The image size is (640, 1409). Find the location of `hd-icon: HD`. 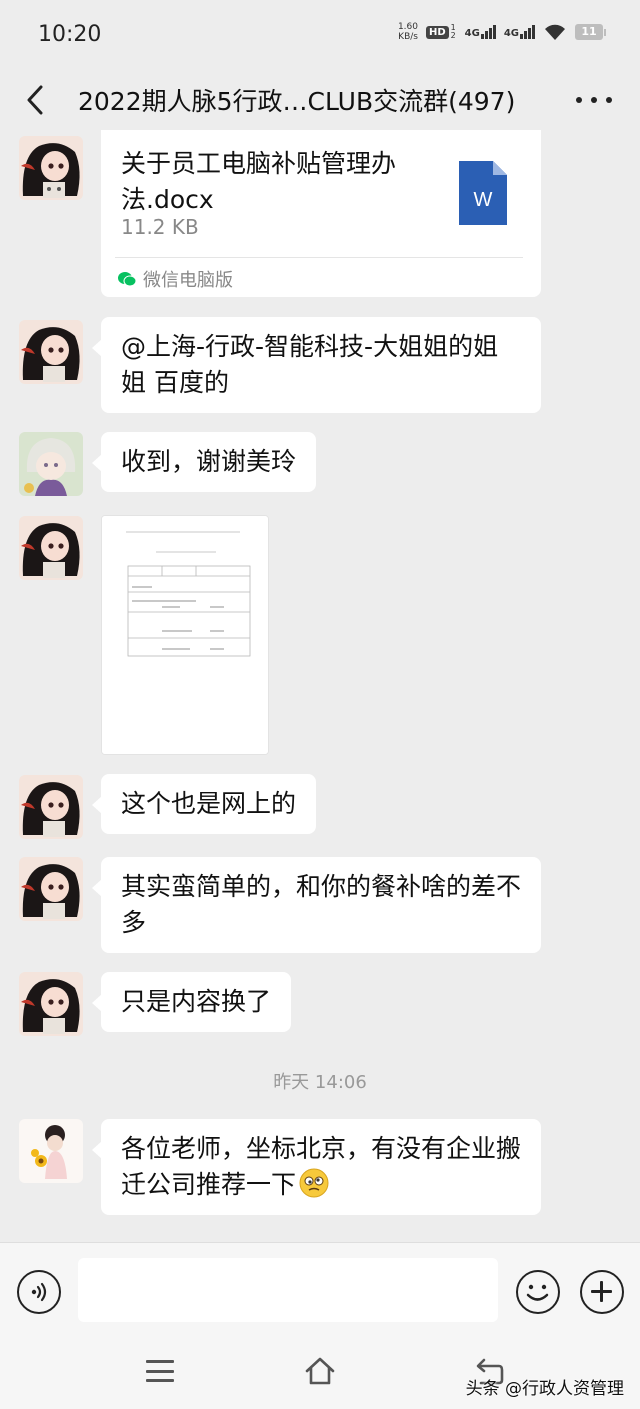

hd-icon: HD is located at coordinates (437, 32).